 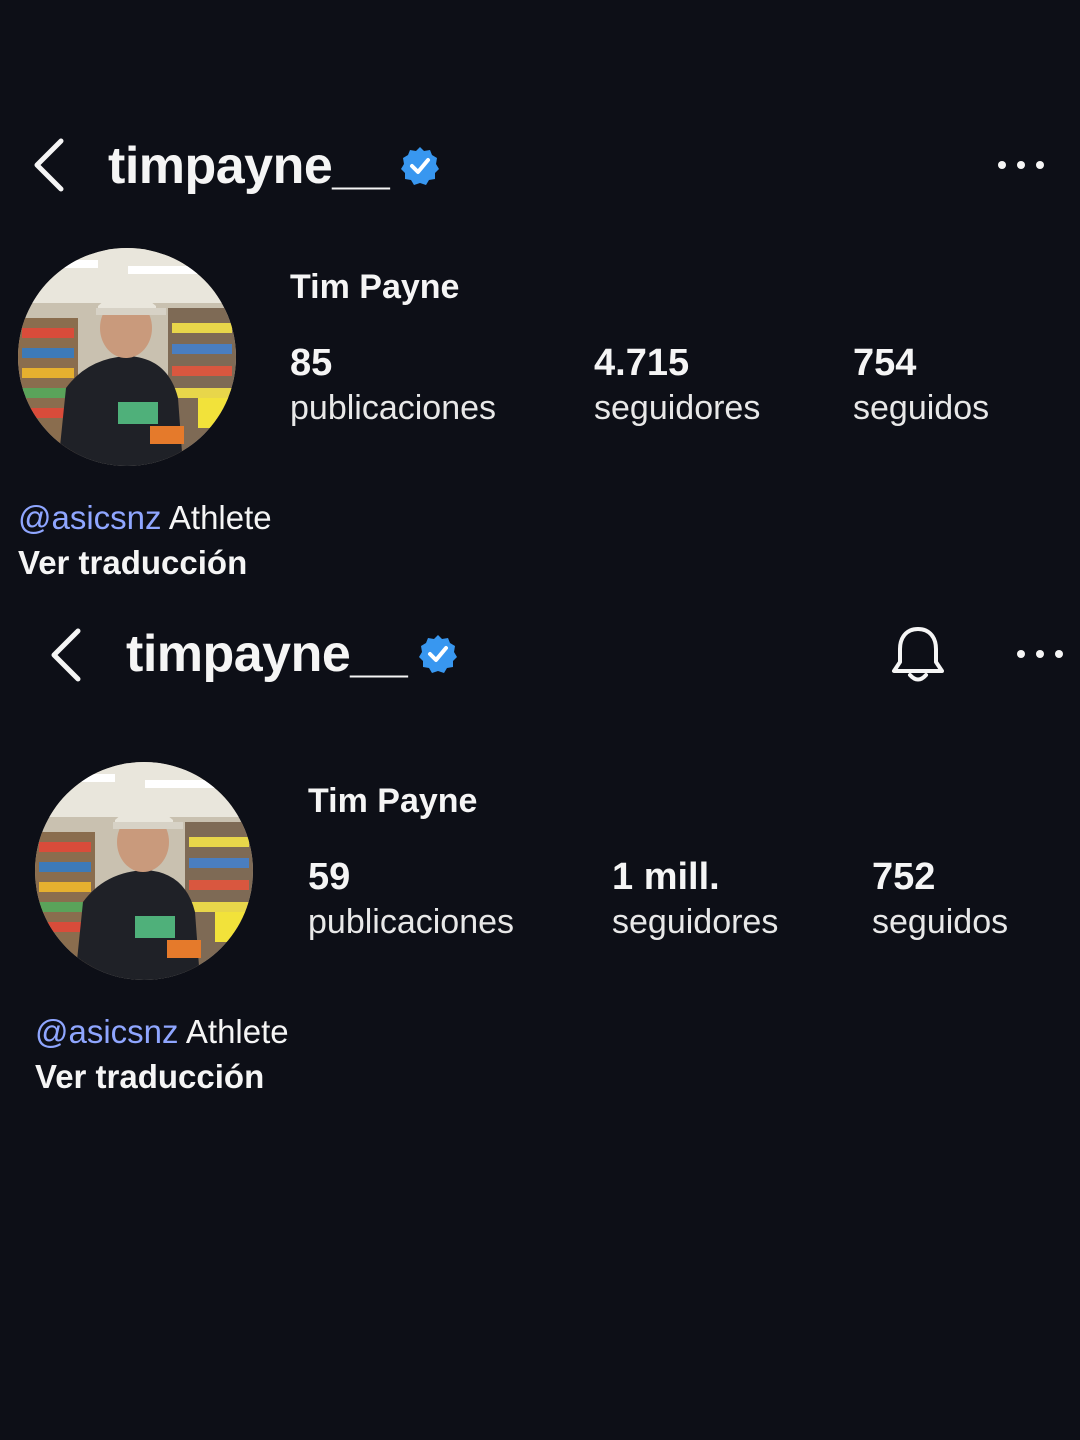 I want to click on posts-count: 59, so click(x=329, y=877).